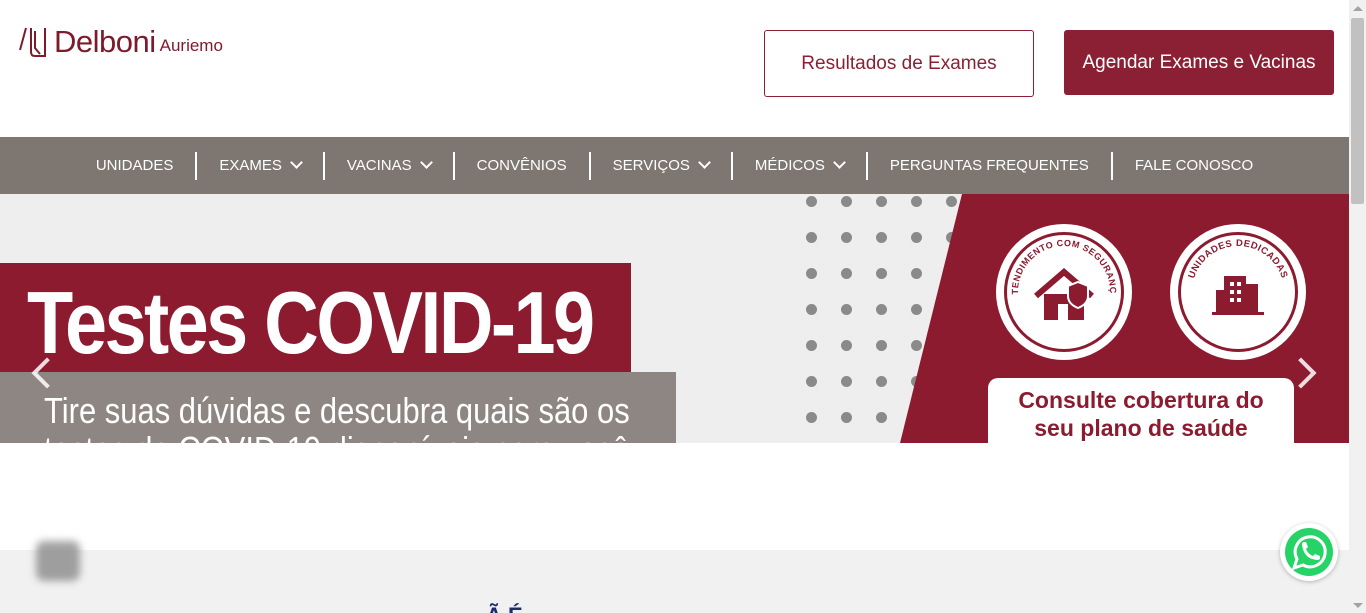 The height and width of the screenshot is (613, 1366). Describe the element at coordinates (789, 165) in the screenshot. I see `nav-item-label: MÉDICOS` at that location.